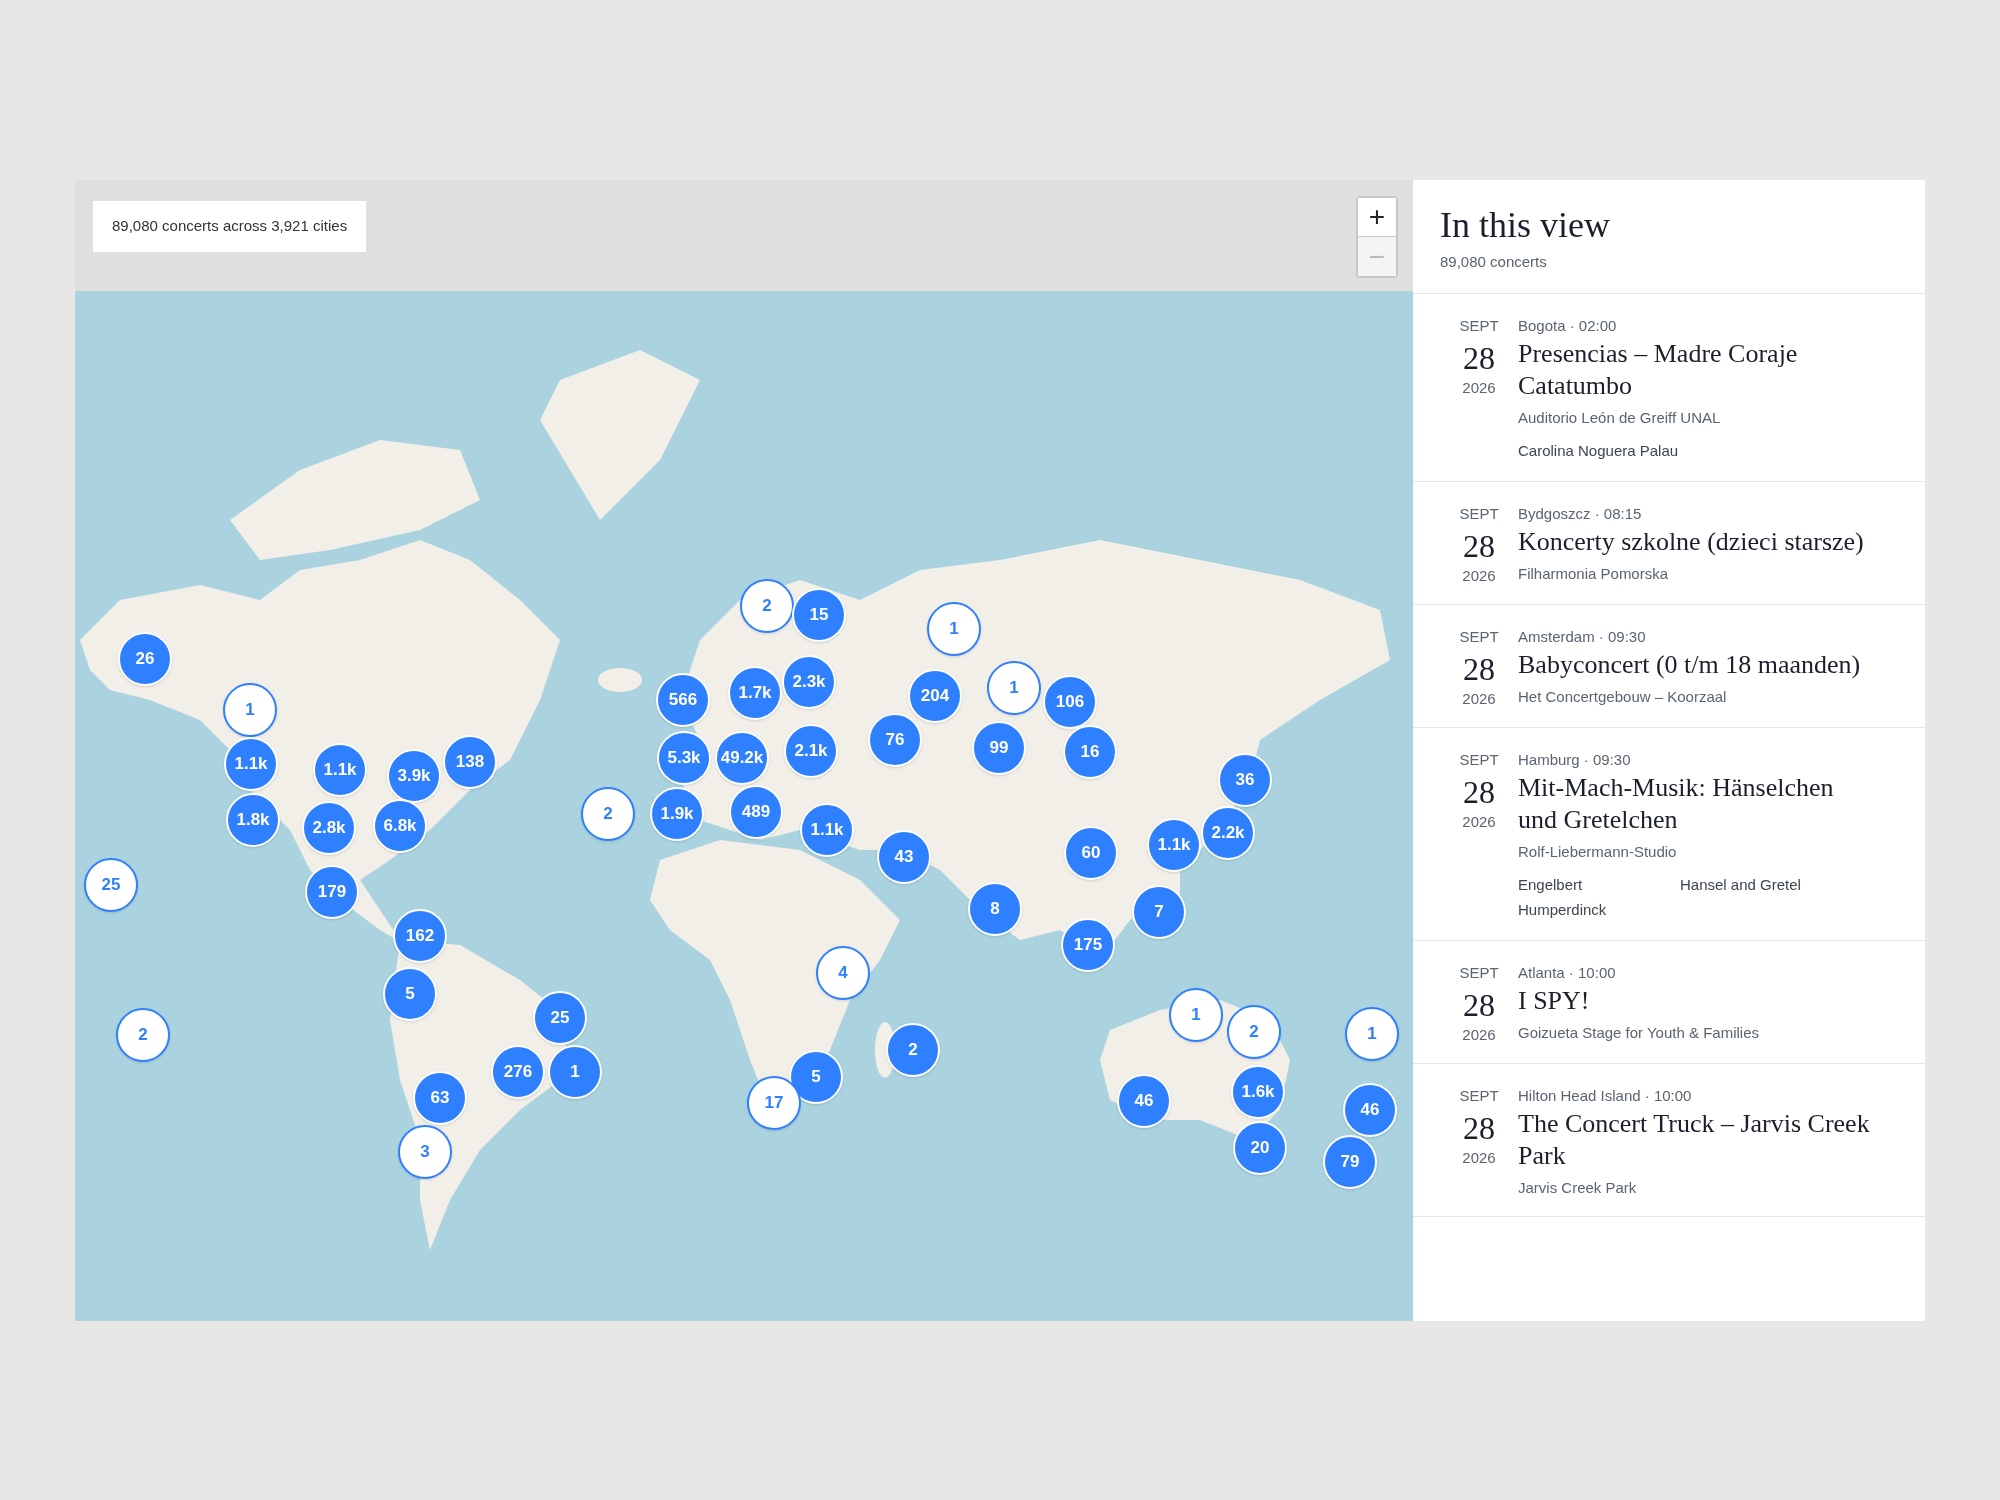 This screenshot has width=2000, height=1500. What do you see at coordinates (1568, 326) in the screenshot?
I see `event-city-time: Bogota · 02:00` at bounding box center [1568, 326].